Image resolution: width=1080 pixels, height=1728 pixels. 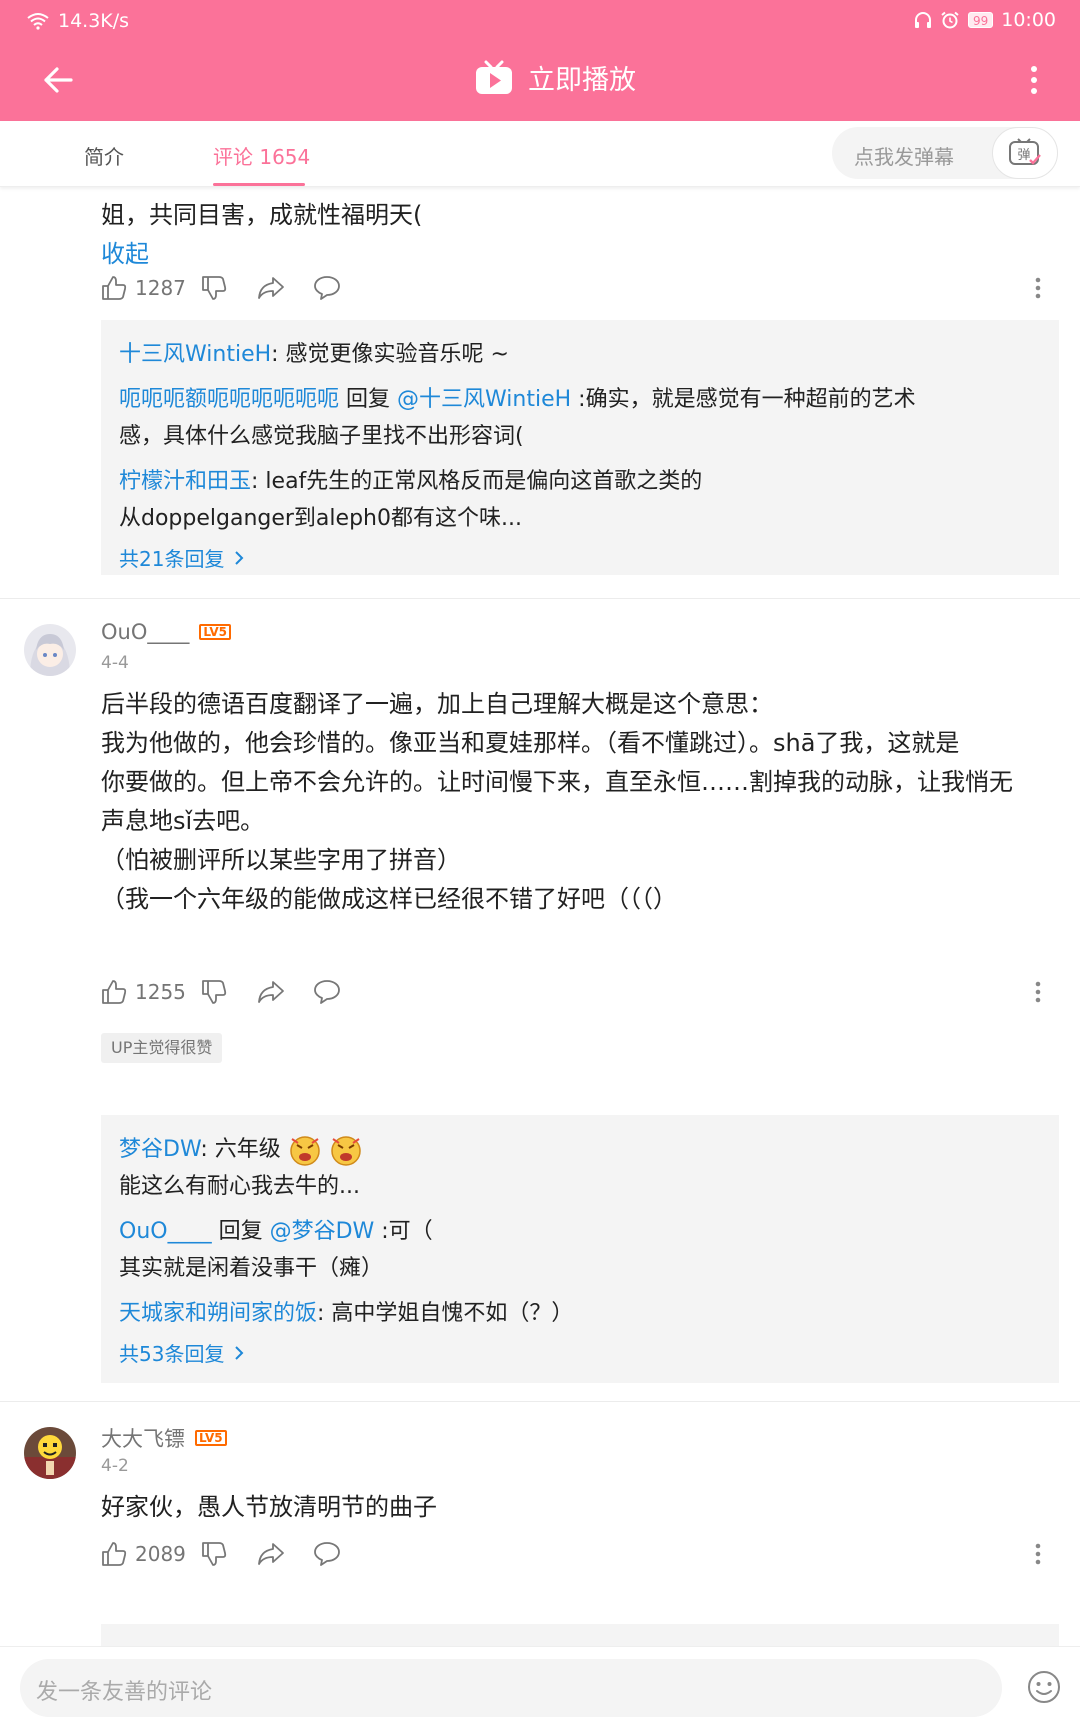 I want to click on danmaku-input: 点我发弹幕 弹, so click(x=945, y=153).